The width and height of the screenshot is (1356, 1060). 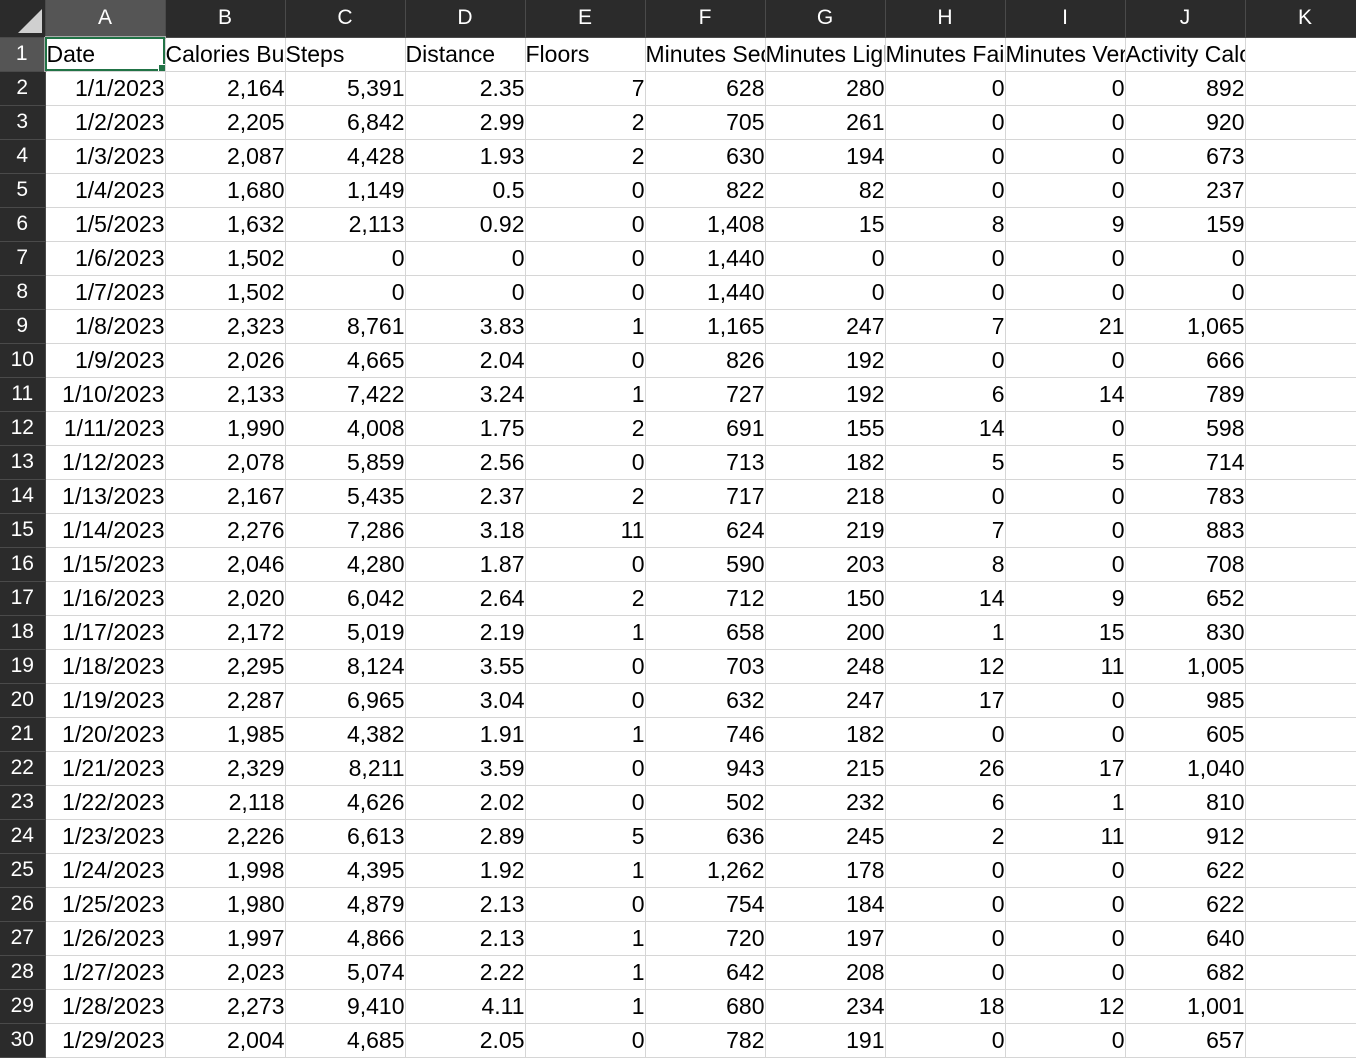 I want to click on column-header-g: G, so click(x=825, y=19).